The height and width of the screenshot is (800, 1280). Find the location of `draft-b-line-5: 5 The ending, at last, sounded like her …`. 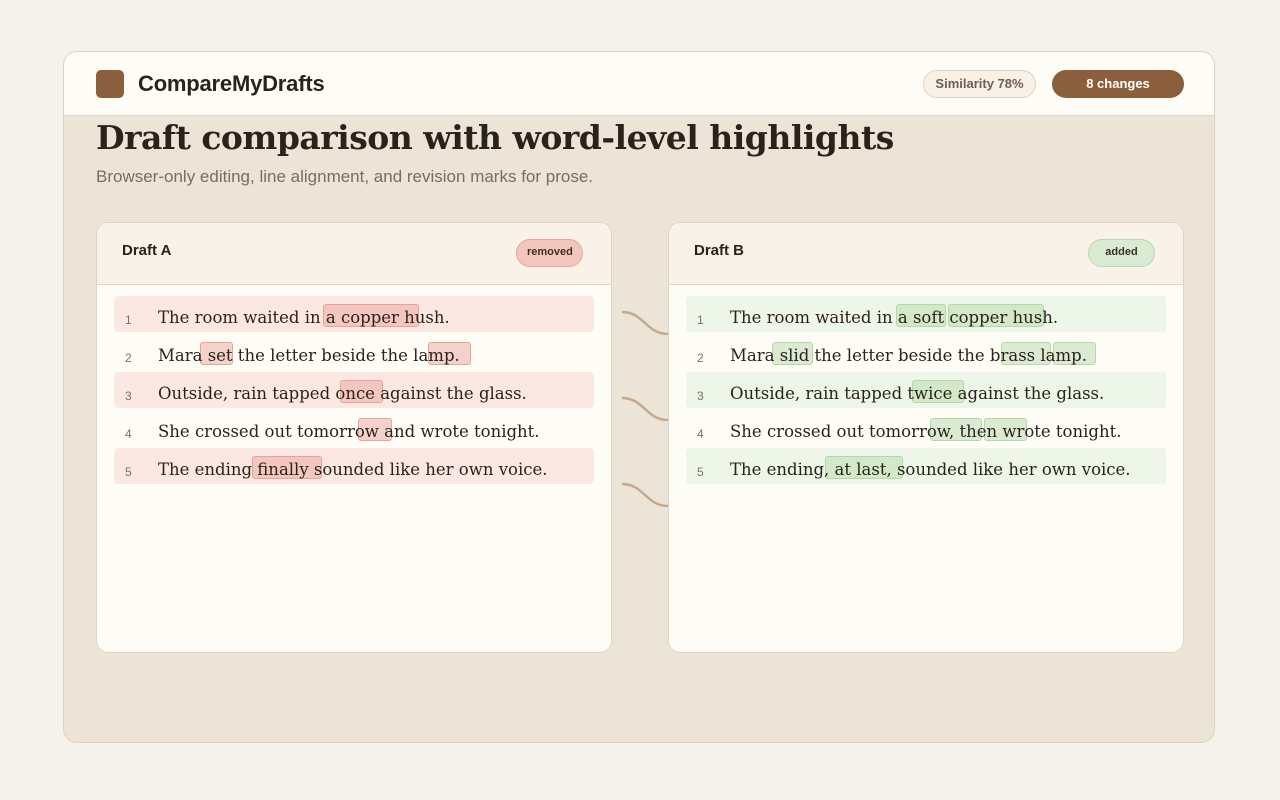

draft-b-line-5: 5 The ending, at last, sounded like her … is located at coordinates (926, 466).